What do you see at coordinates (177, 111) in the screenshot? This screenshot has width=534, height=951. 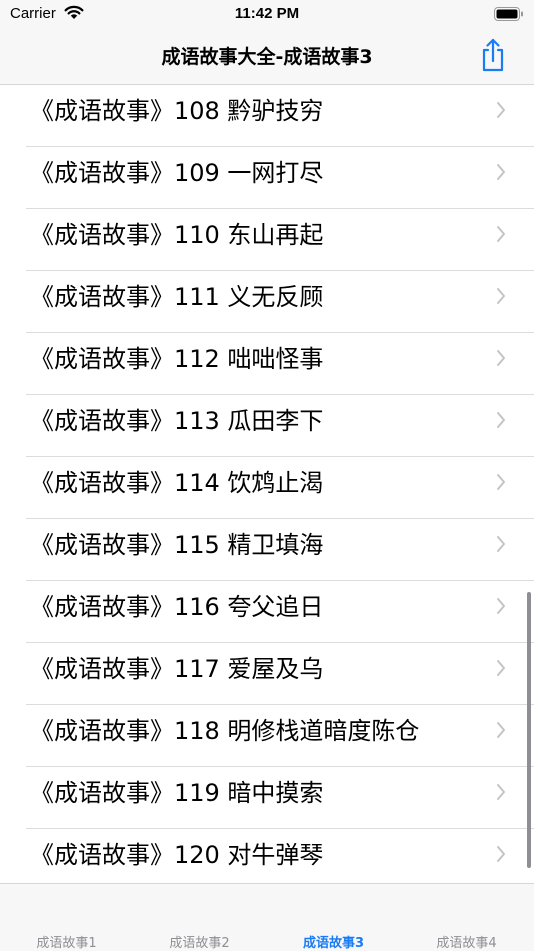 I see `list-item-label: 《成语故事》108 黔驴技穷` at bounding box center [177, 111].